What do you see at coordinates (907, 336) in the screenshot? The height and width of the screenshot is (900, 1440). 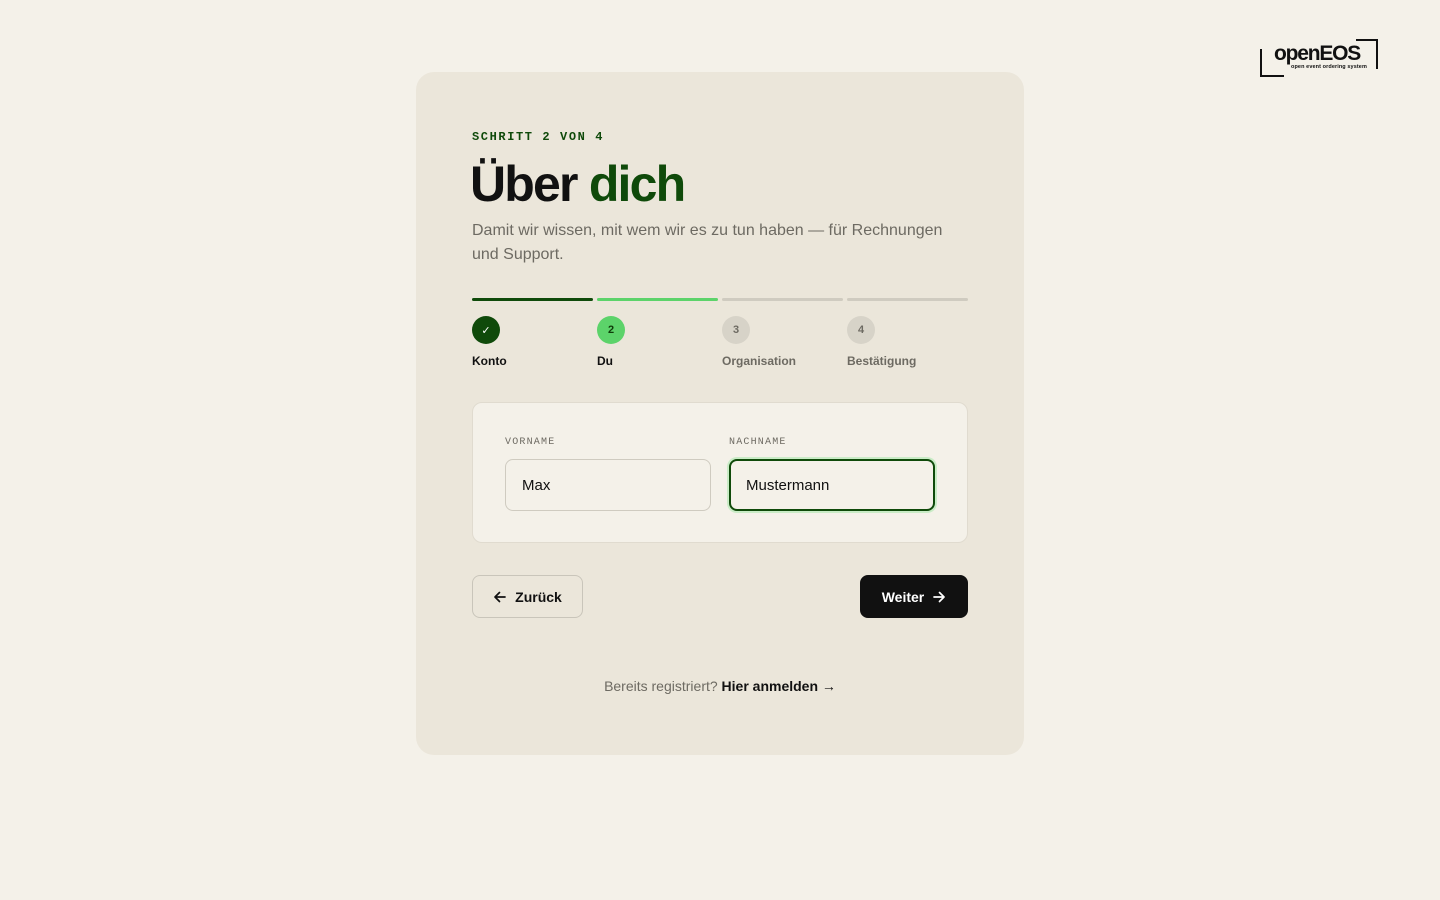 I see `step-bestaetigung: 4 Bestätigung` at bounding box center [907, 336].